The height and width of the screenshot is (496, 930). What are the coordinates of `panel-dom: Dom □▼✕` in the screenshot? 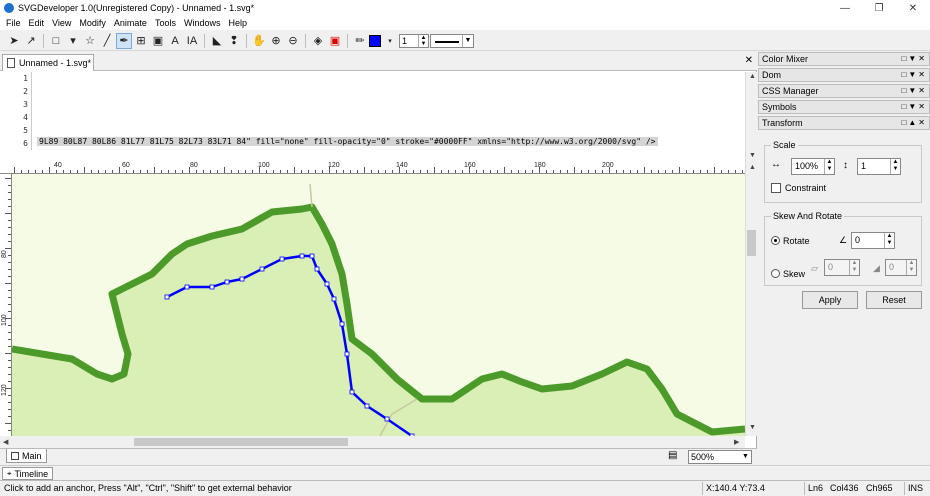 It's located at (844, 75).